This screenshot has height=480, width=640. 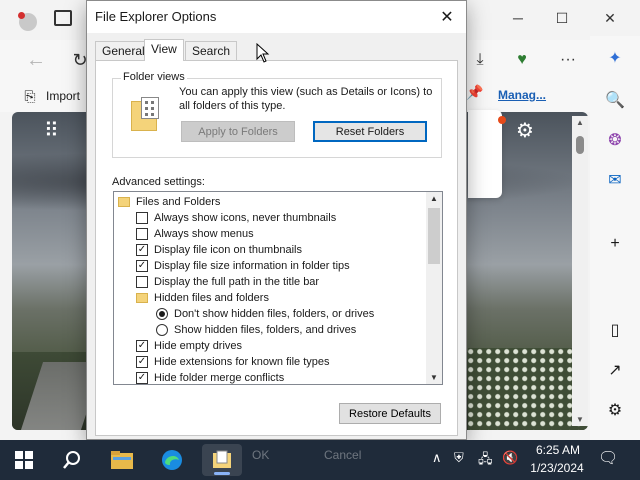 What do you see at coordinates (615, 180) in the screenshot?
I see `outlook-icon: ✉` at bounding box center [615, 180].